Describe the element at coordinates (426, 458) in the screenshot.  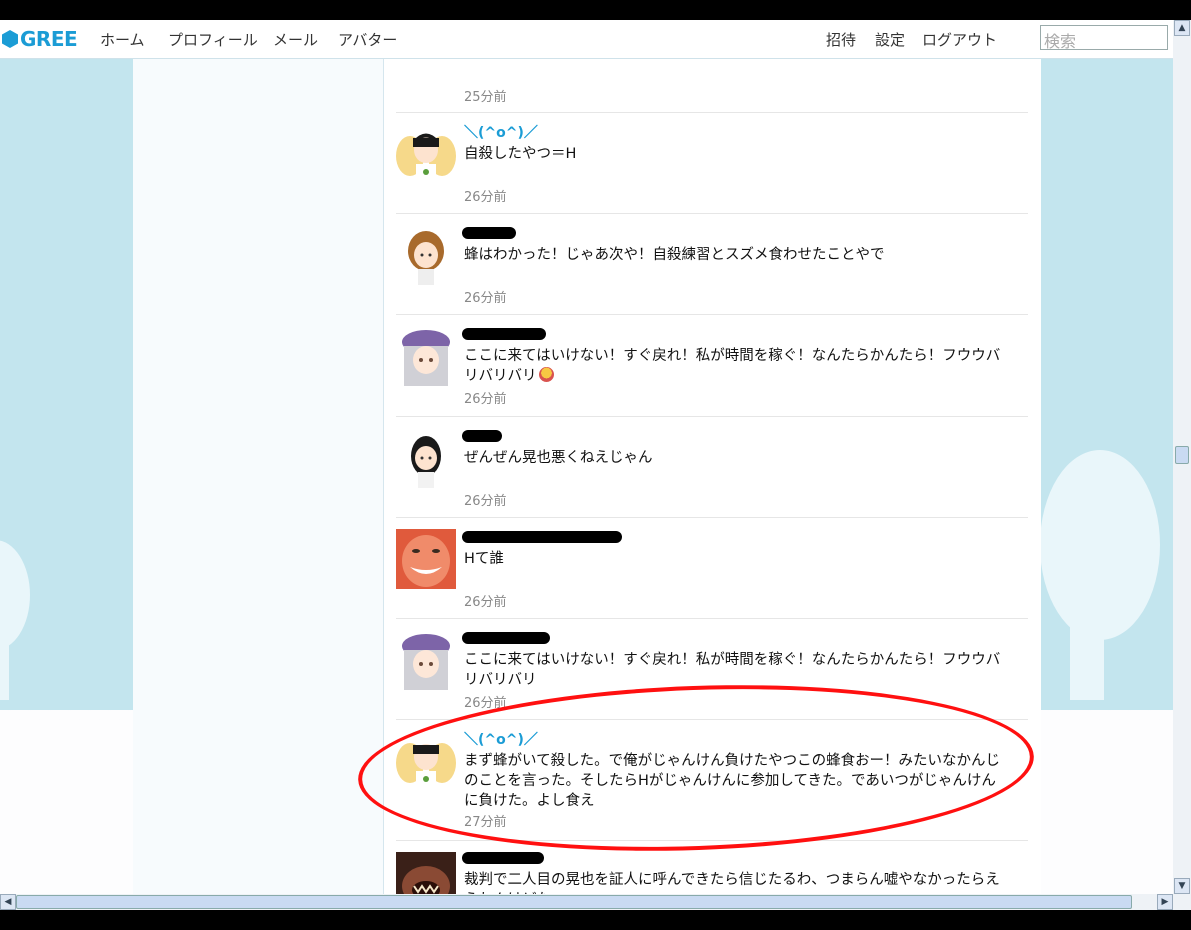
I see `black-hair-girl-avatar` at that location.